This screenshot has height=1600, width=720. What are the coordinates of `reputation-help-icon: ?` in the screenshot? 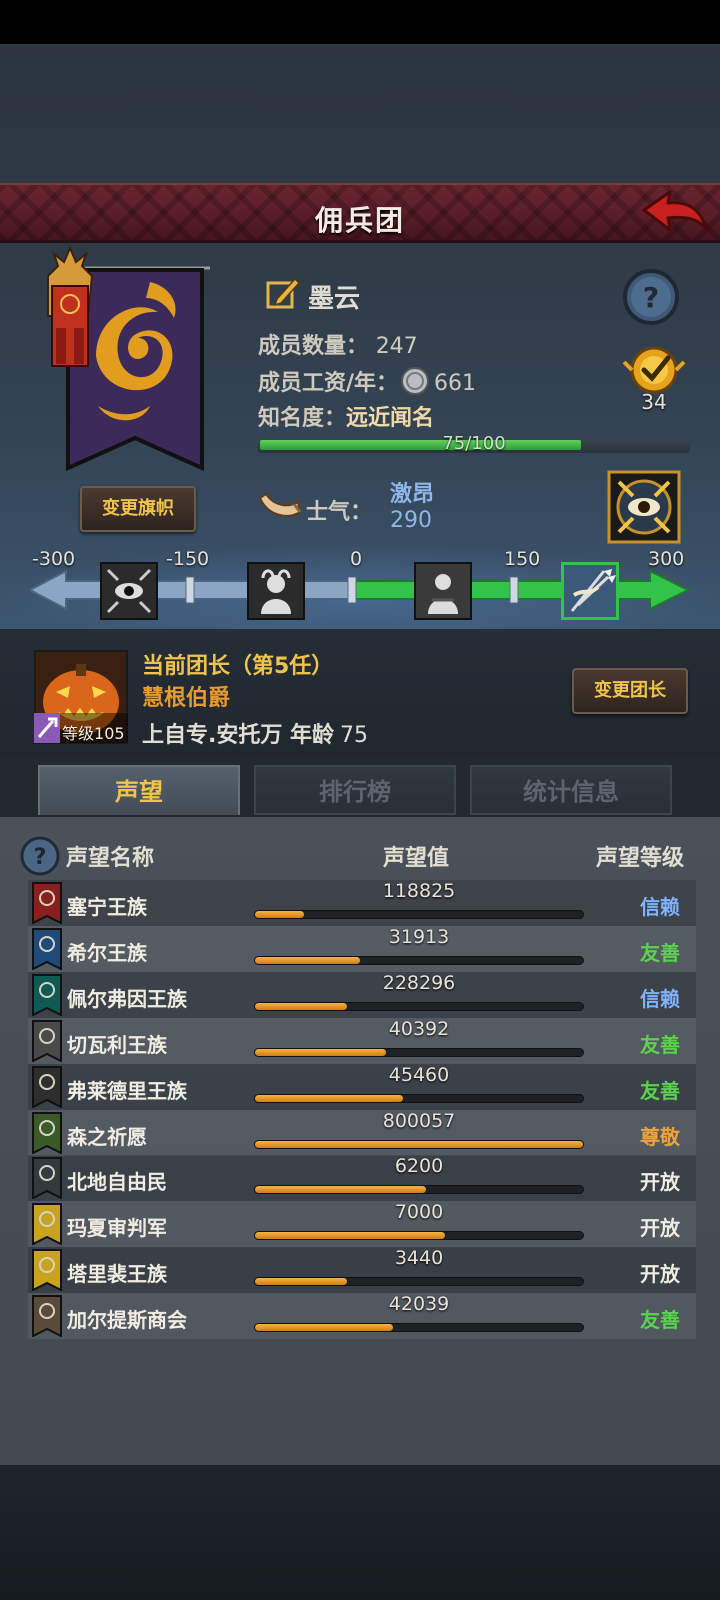 It's located at (40, 856).